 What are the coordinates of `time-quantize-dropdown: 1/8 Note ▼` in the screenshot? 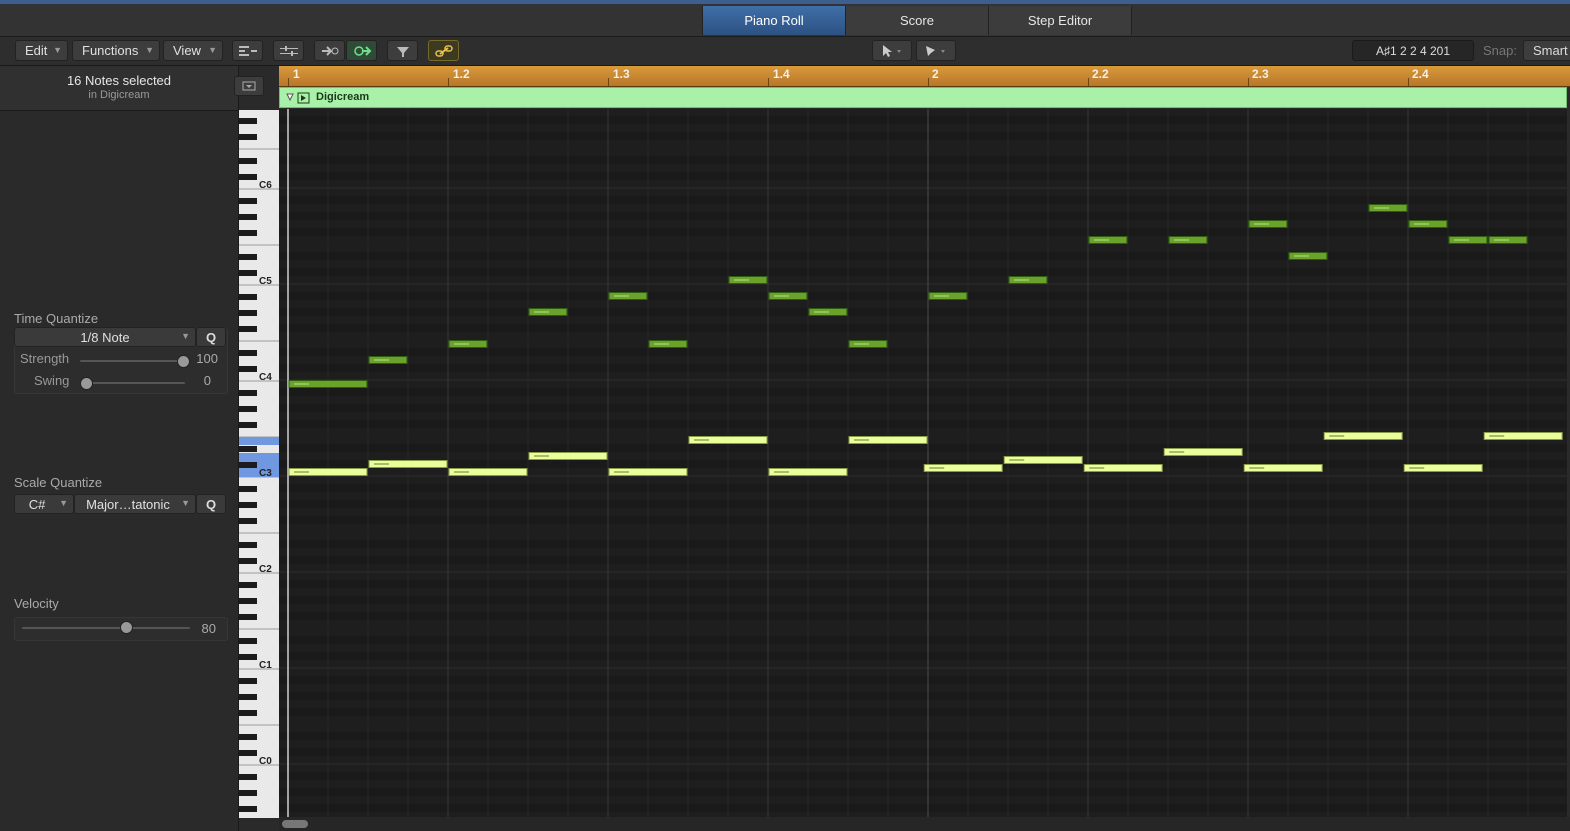 It's located at (105, 337).